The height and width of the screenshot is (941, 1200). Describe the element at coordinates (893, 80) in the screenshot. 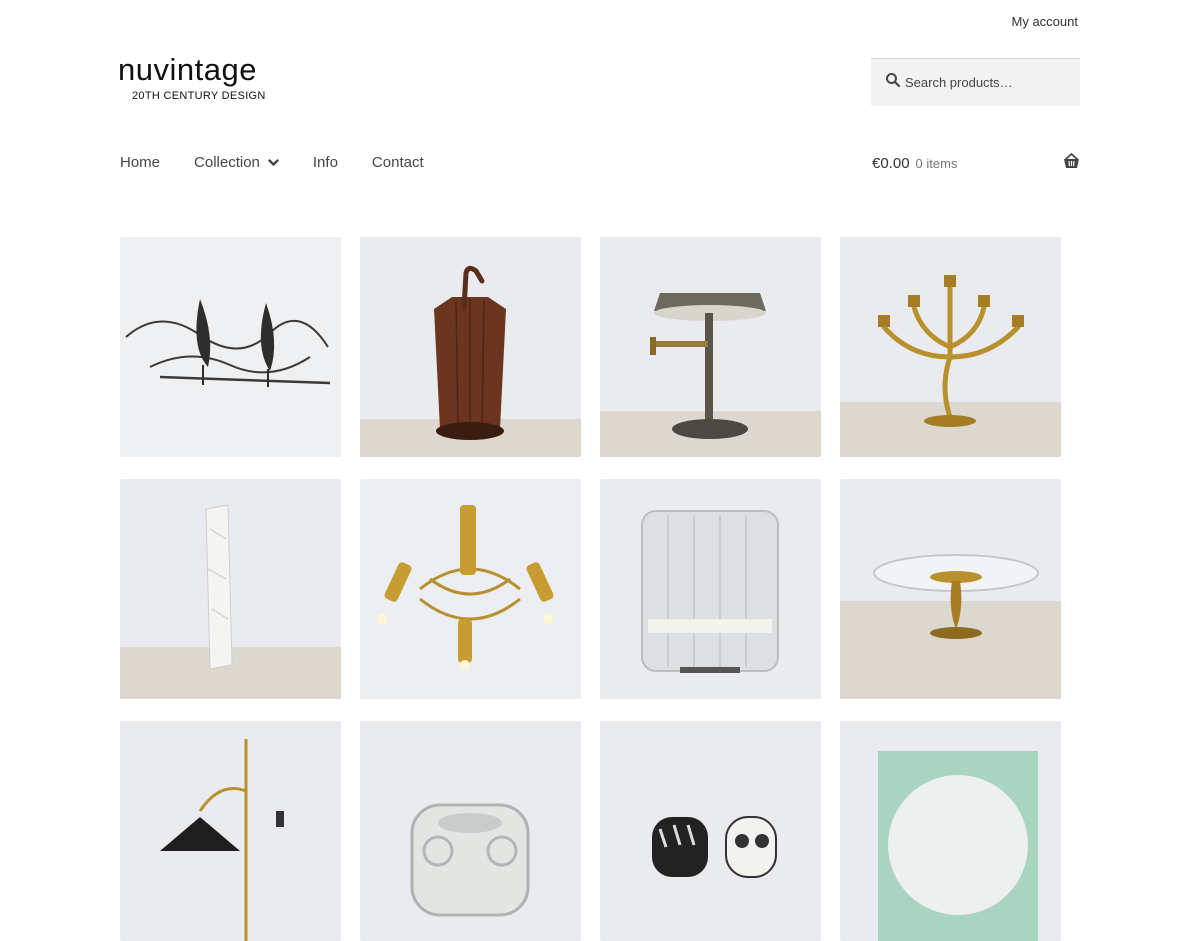

I see `search-icon` at that location.